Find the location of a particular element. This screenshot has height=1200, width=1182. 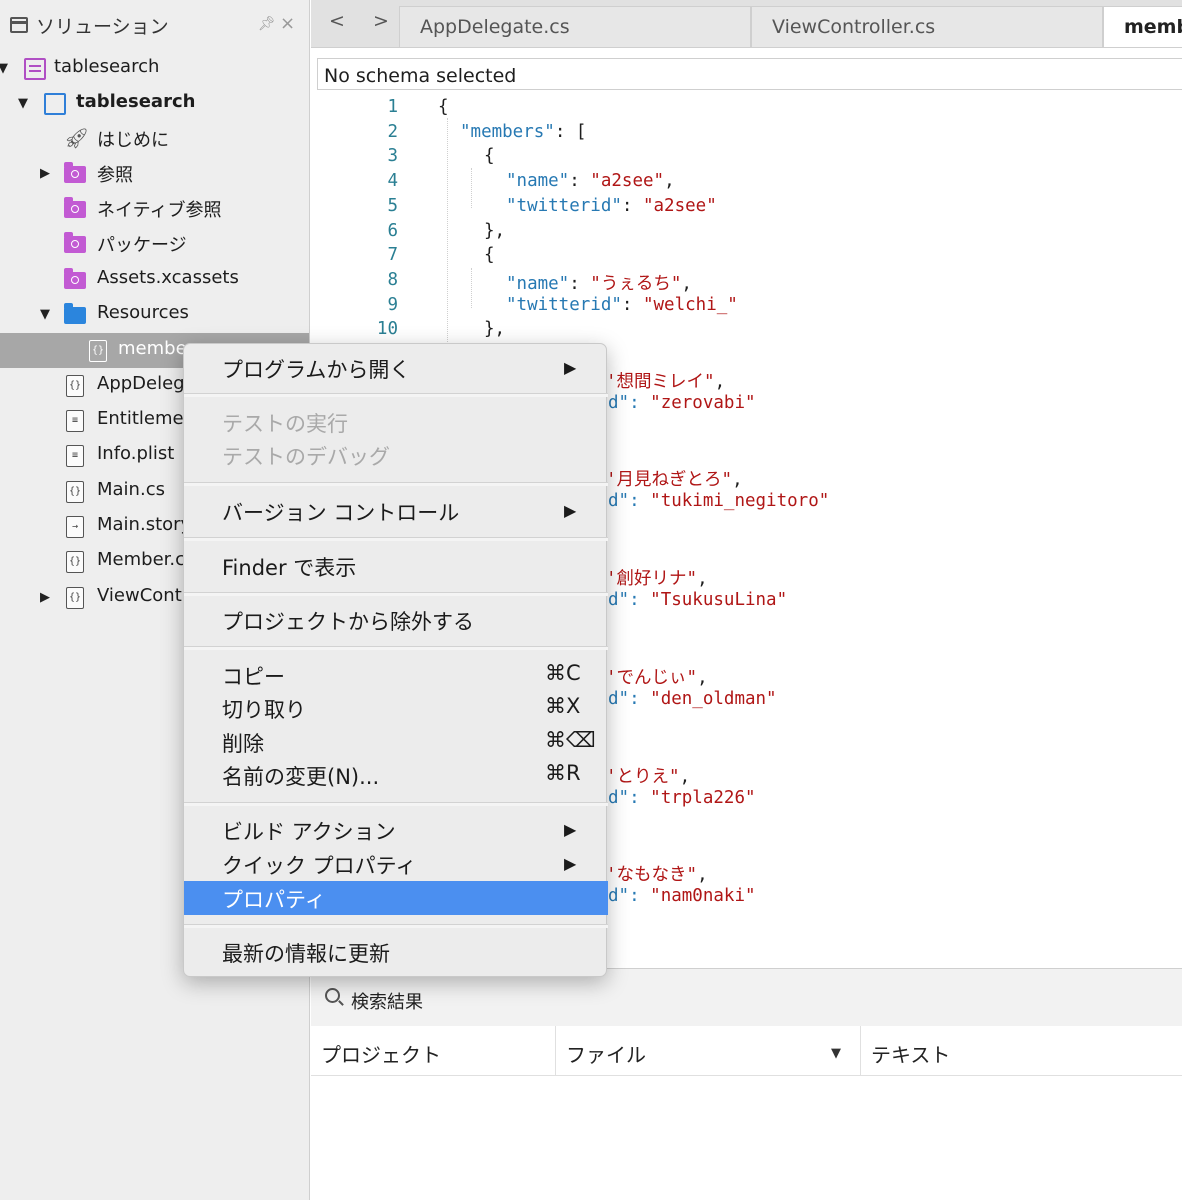

tree-item-label: Entitlemer is located at coordinates (144, 418).